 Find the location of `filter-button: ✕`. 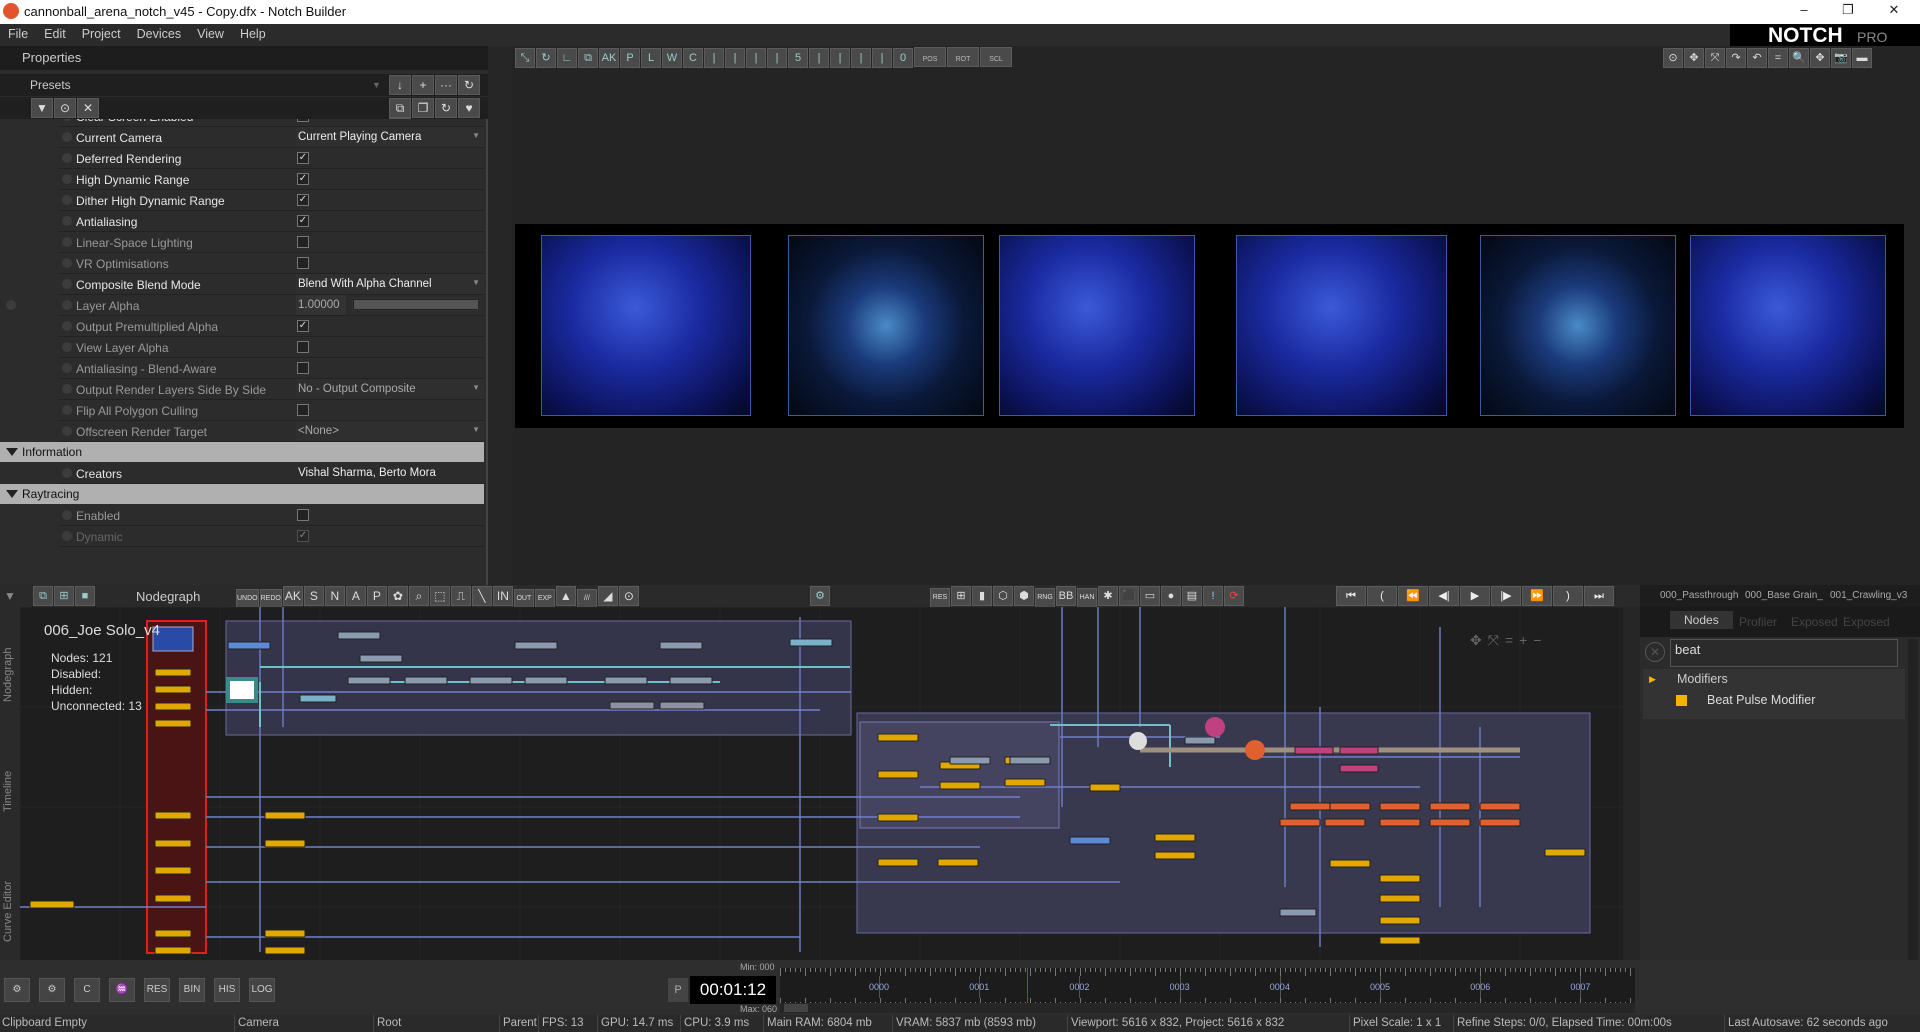

filter-button: ✕ is located at coordinates (88, 108).